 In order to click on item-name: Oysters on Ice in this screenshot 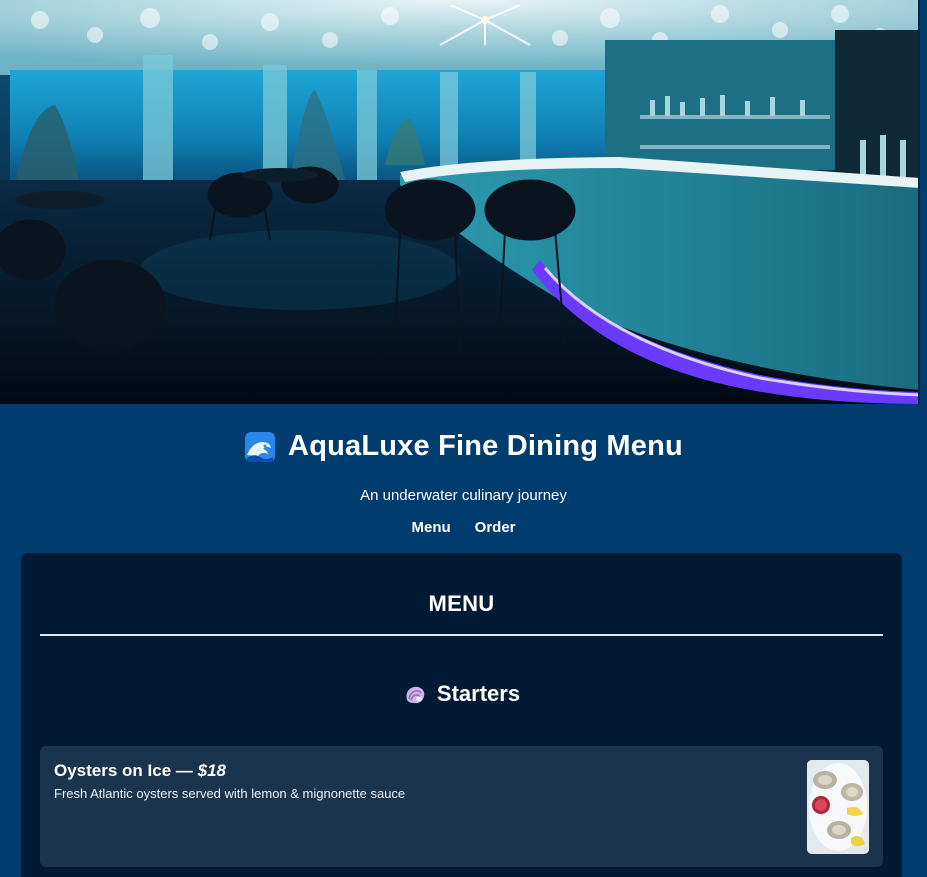, I will do `click(113, 770)`.